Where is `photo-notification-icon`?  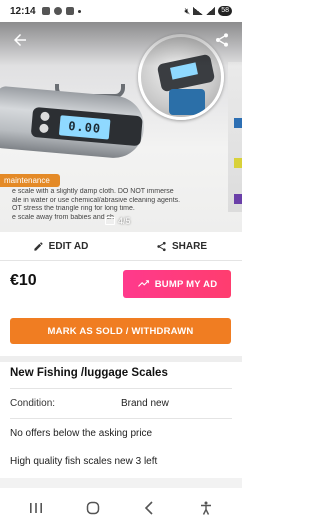
photo-notification-icon is located at coordinates (45, 11).